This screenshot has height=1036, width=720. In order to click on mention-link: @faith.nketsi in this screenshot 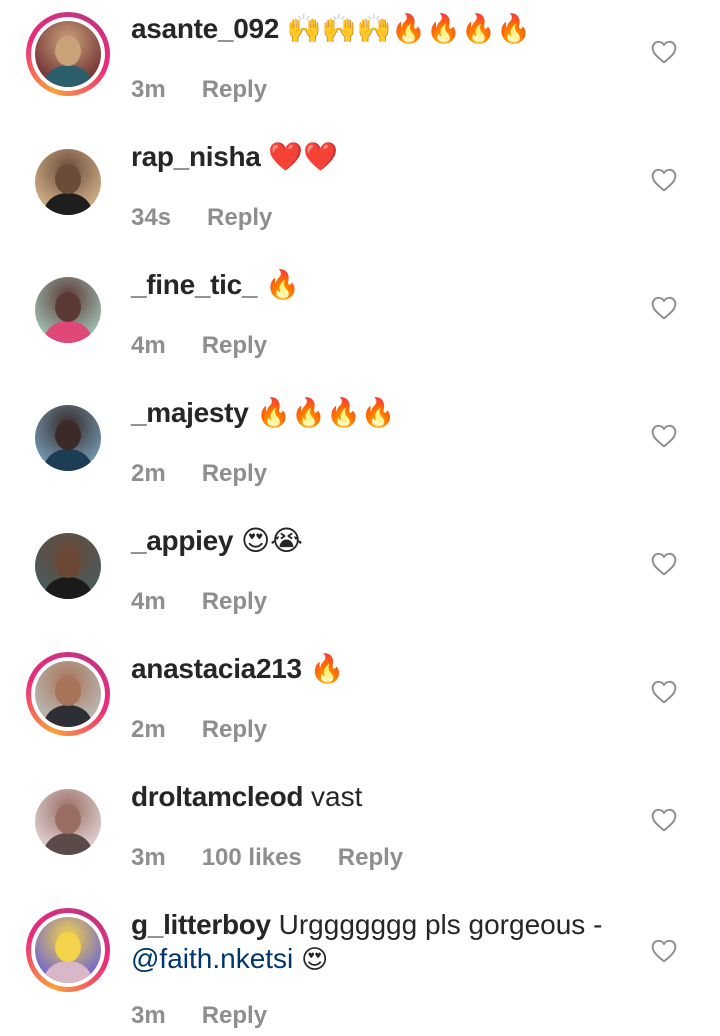, I will do `click(212, 958)`.